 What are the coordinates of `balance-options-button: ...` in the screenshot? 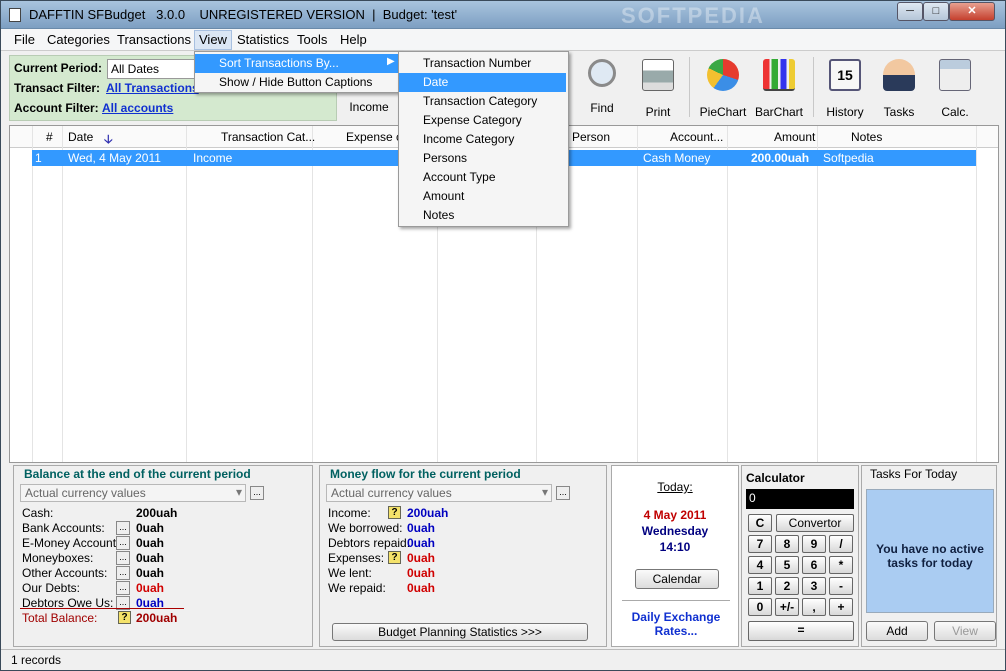 It's located at (257, 493).